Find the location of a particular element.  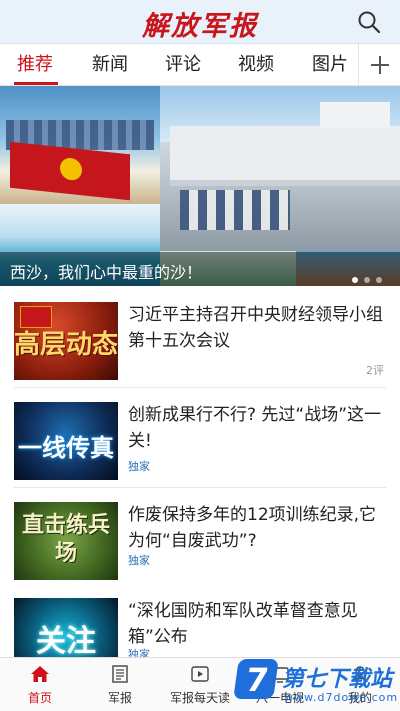

news-thumbnail: 一线传真 is located at coordinates (66, 441).